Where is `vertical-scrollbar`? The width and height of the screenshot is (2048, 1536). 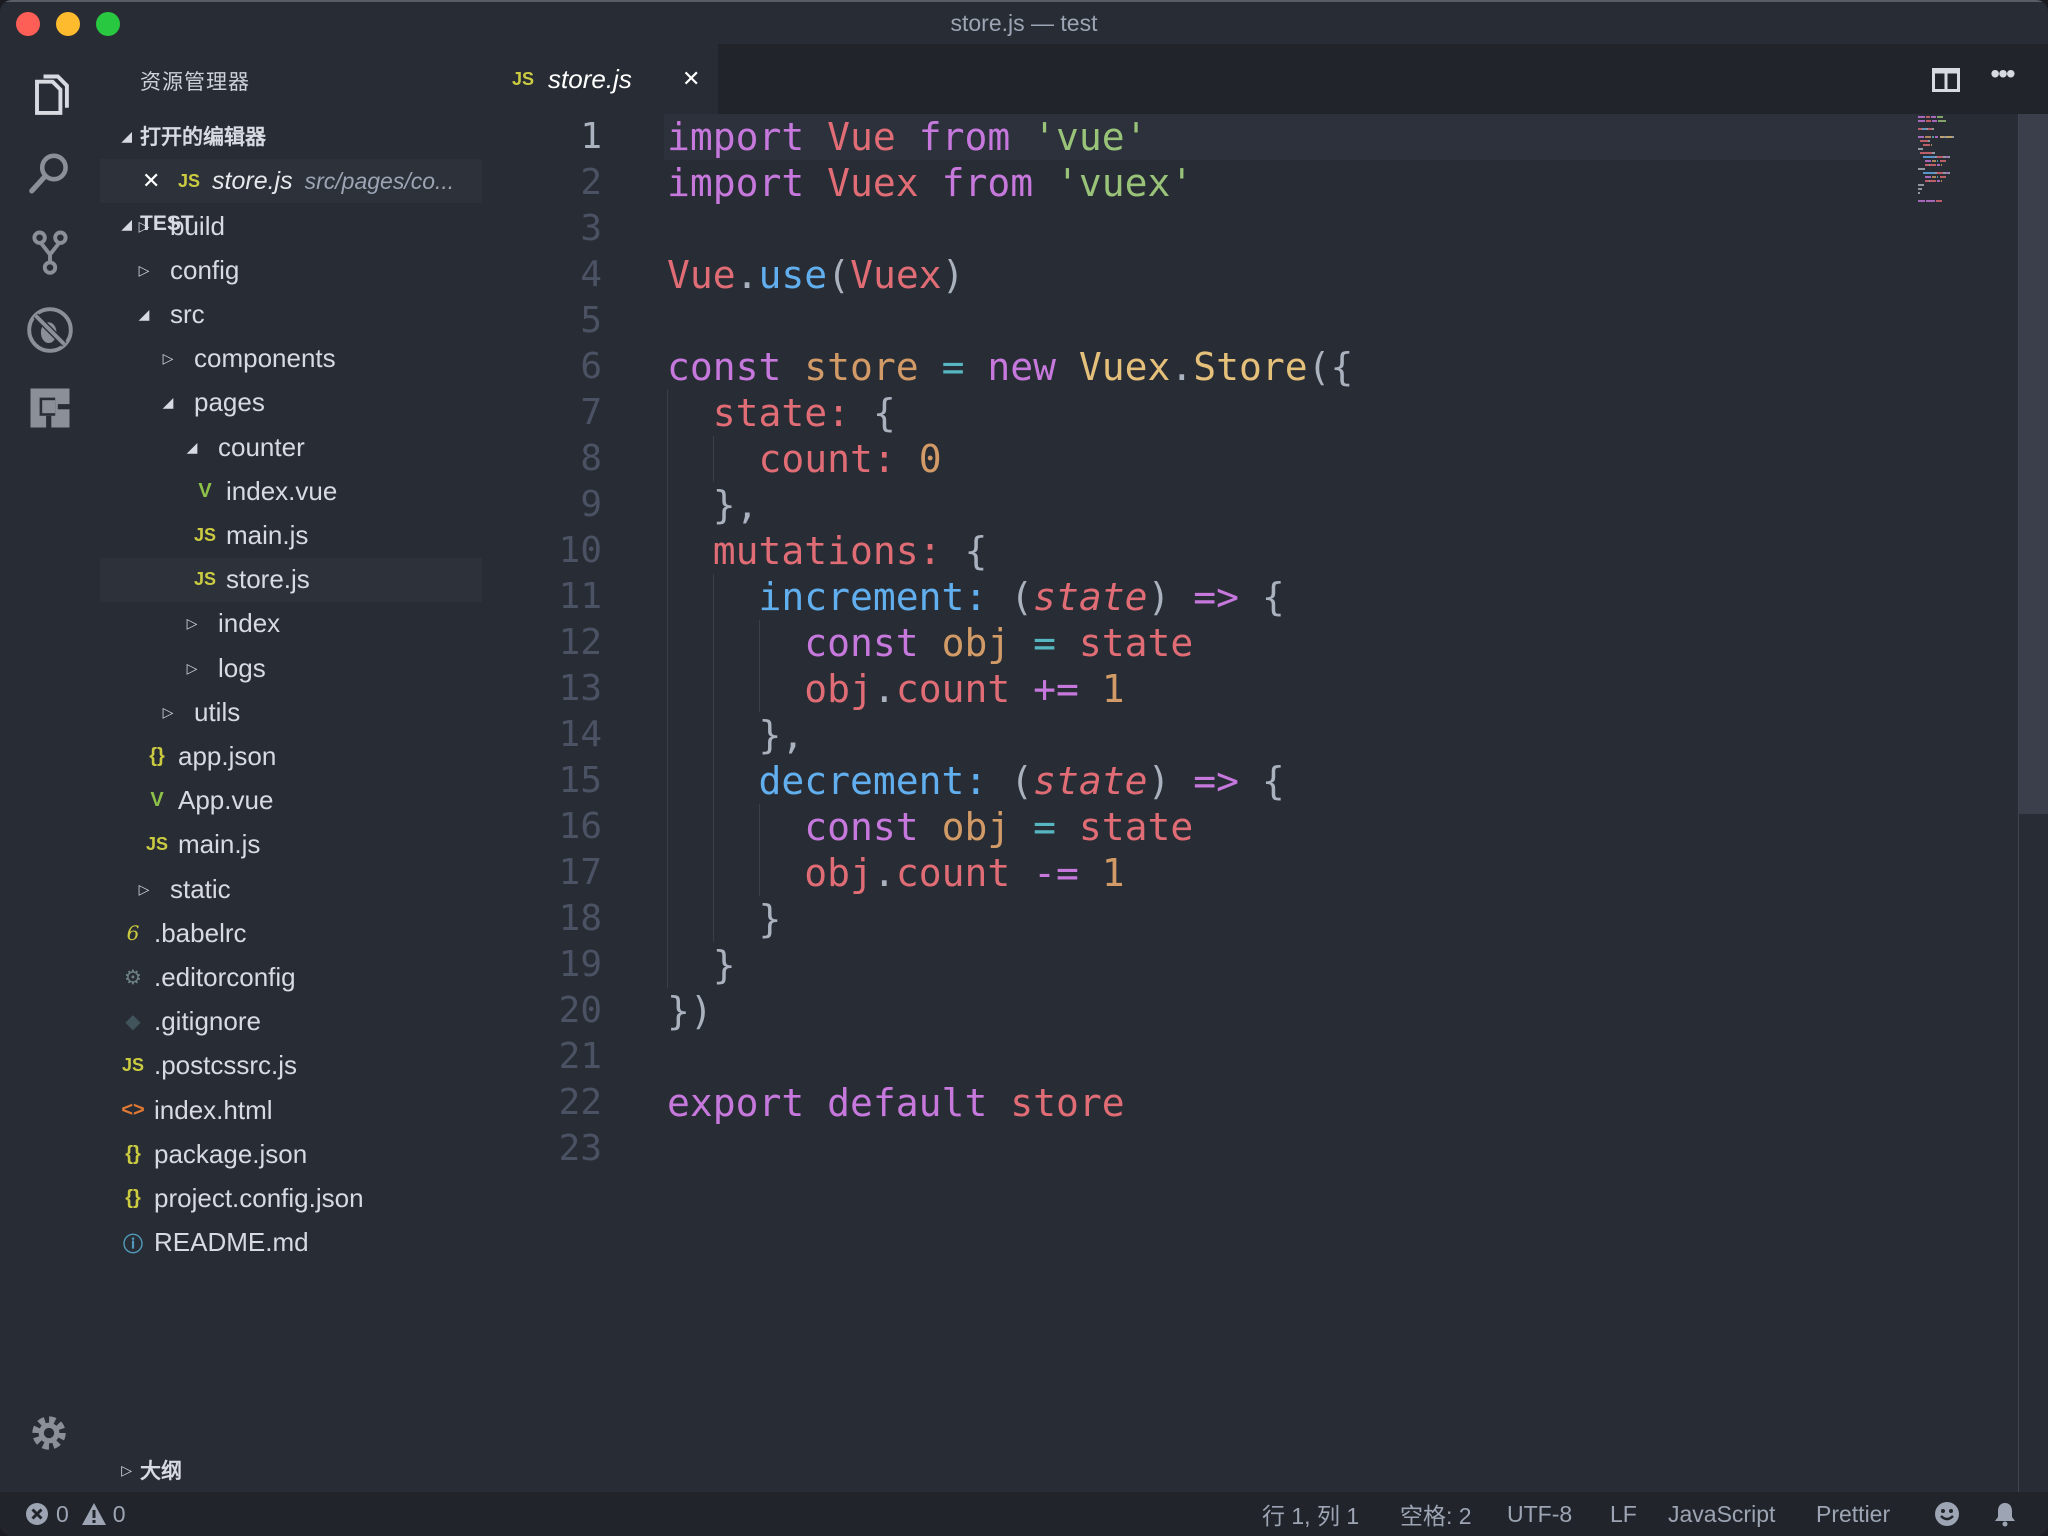
vertical-scrollbar is located at coordinates (2033, 803).